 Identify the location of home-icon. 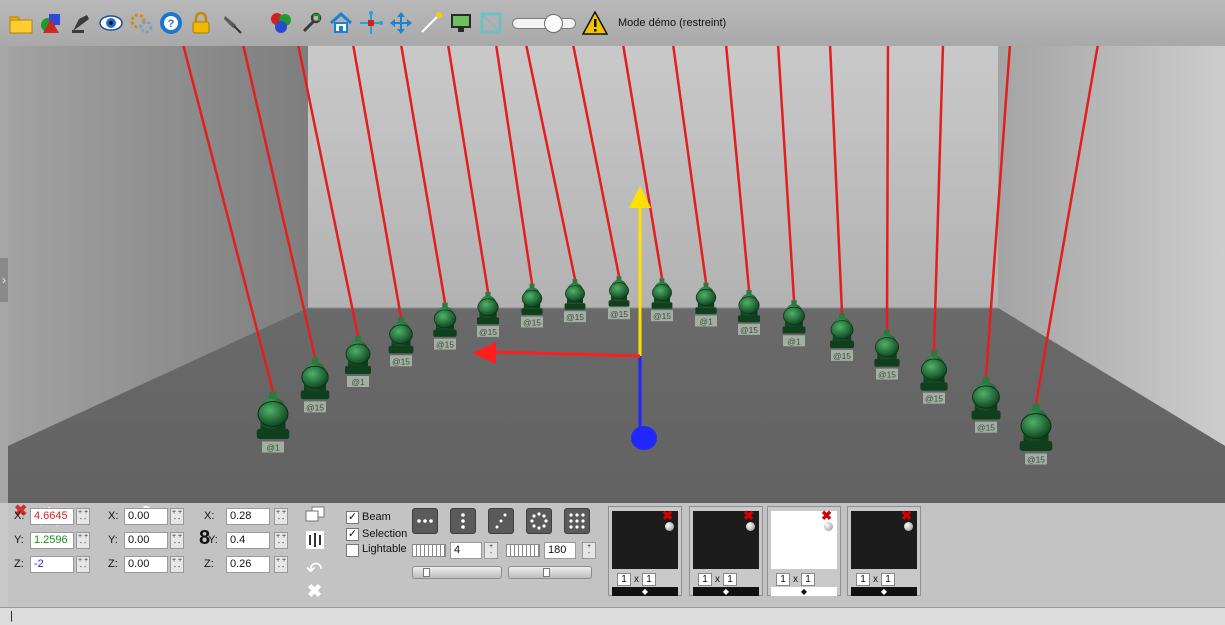
(341, 23).